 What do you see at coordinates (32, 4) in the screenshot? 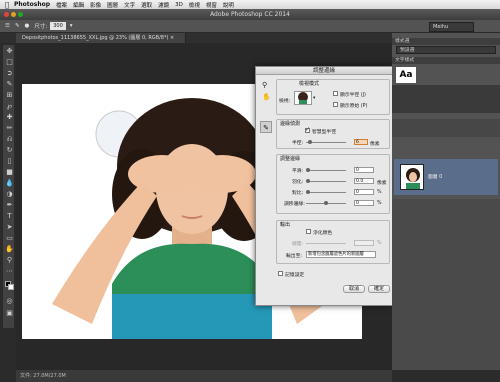
I see `app-menu: Photoshop` at bounding box center [32, 4].